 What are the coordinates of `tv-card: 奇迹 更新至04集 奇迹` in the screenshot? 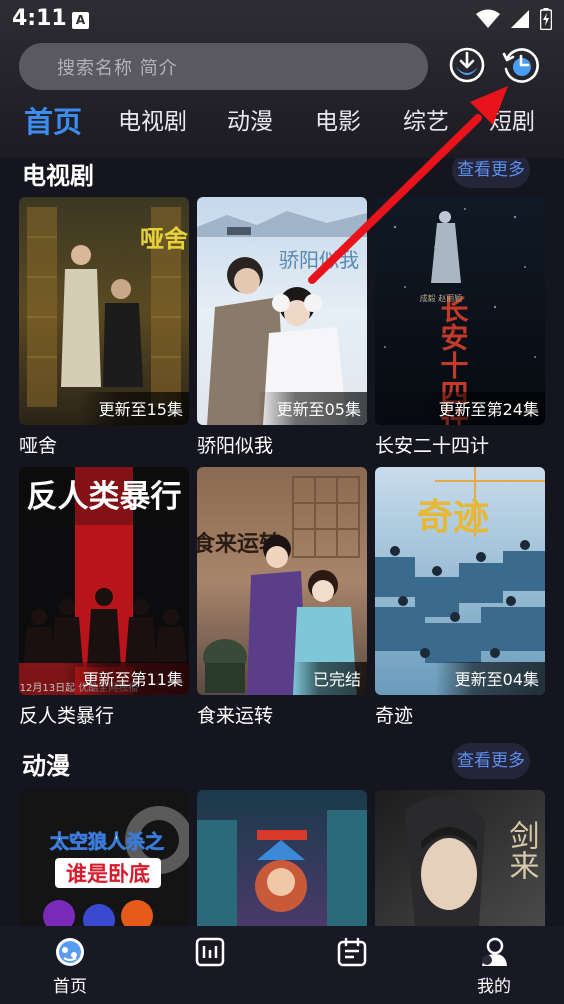 It's located at (460, 597).